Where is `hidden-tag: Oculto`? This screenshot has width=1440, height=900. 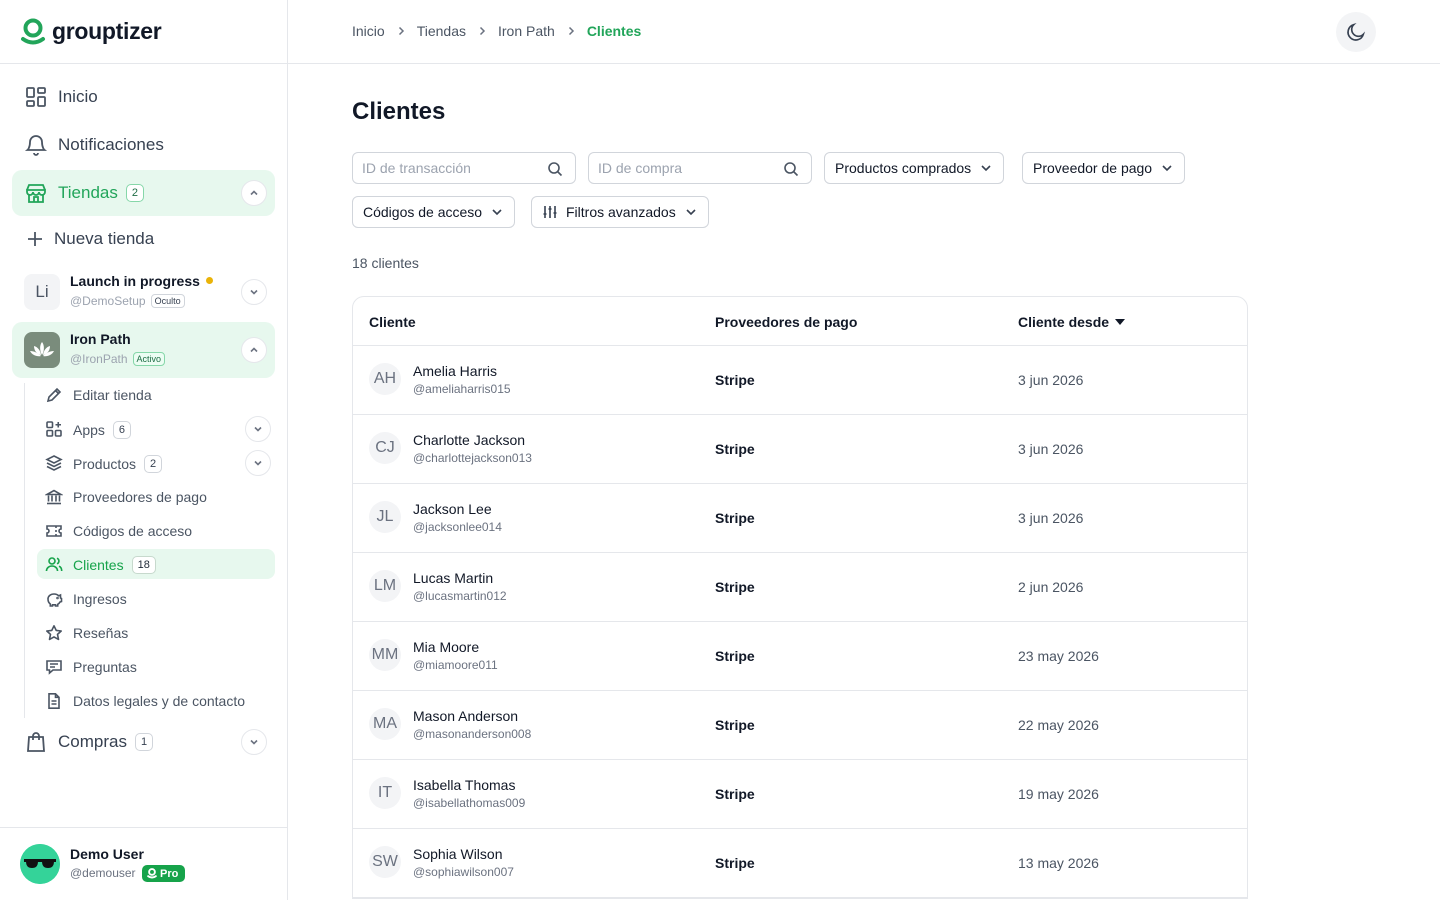 hidden-tag: Oculto is located at coordinates (167, 301).